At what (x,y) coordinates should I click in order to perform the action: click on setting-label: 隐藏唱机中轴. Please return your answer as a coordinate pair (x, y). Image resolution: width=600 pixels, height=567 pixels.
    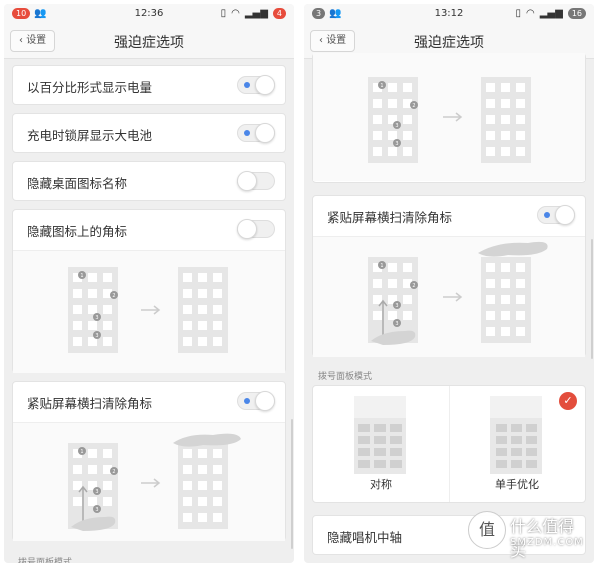
    Looking at the image, I should click on (365, 537).